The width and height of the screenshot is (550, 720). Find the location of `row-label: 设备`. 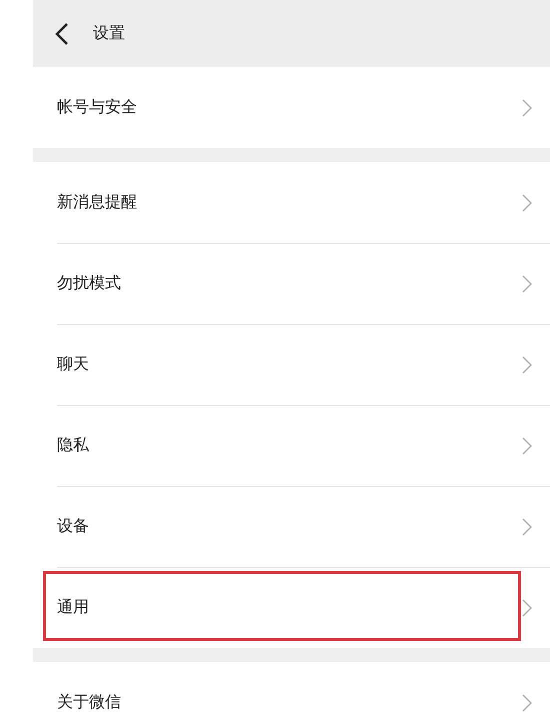

row-label: 设备 is located at coordinates (73, 526).